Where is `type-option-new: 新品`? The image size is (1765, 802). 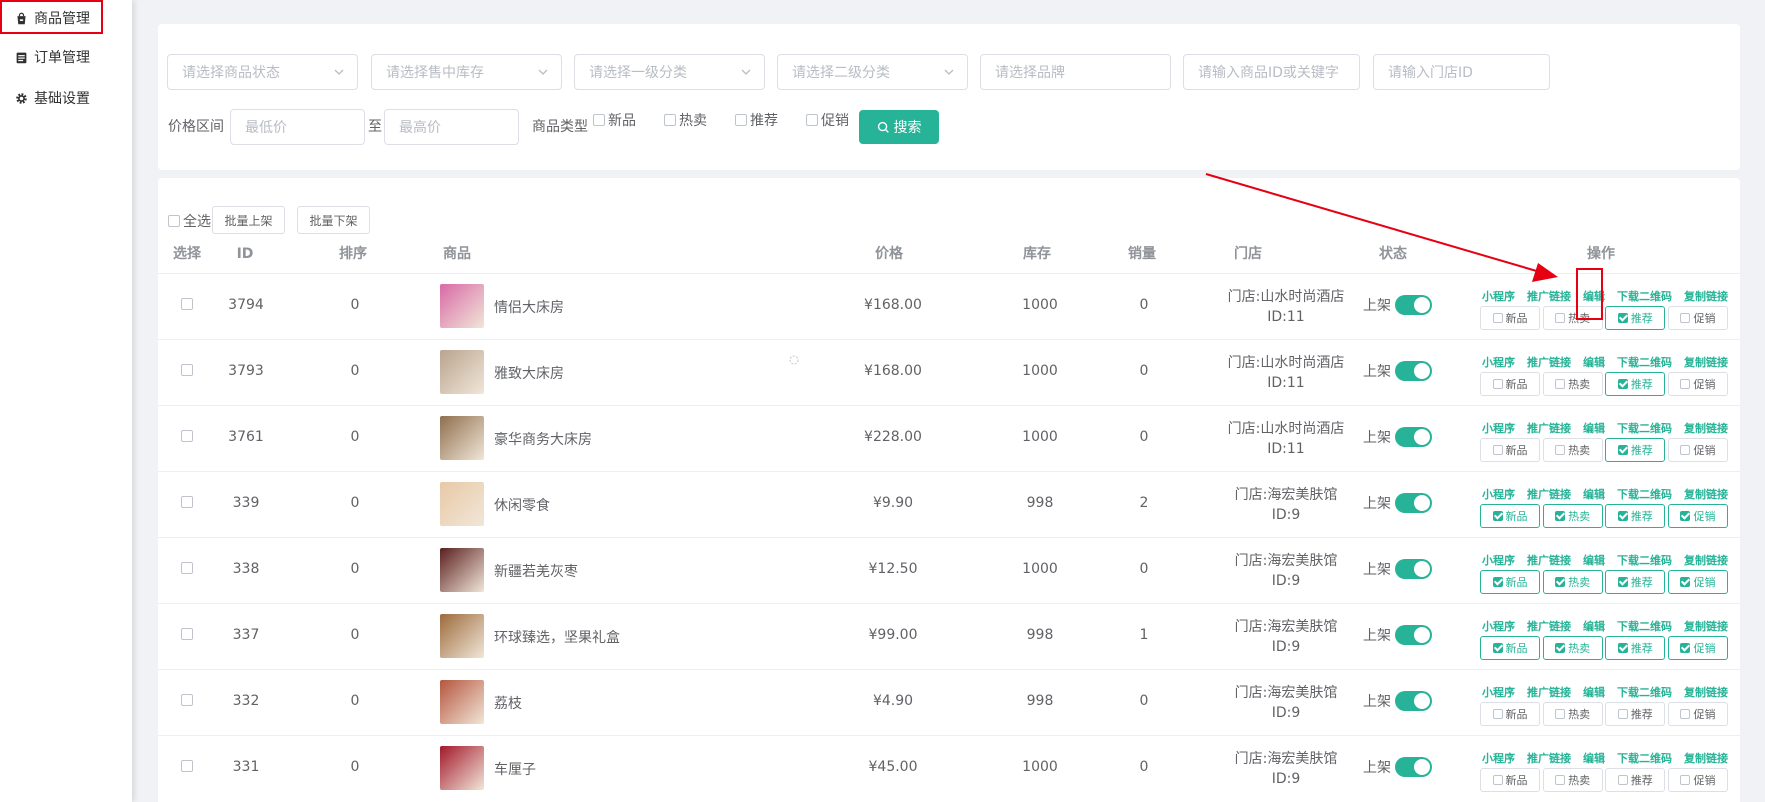
type-option-new: 新品 is located at coordinates (614, 120).